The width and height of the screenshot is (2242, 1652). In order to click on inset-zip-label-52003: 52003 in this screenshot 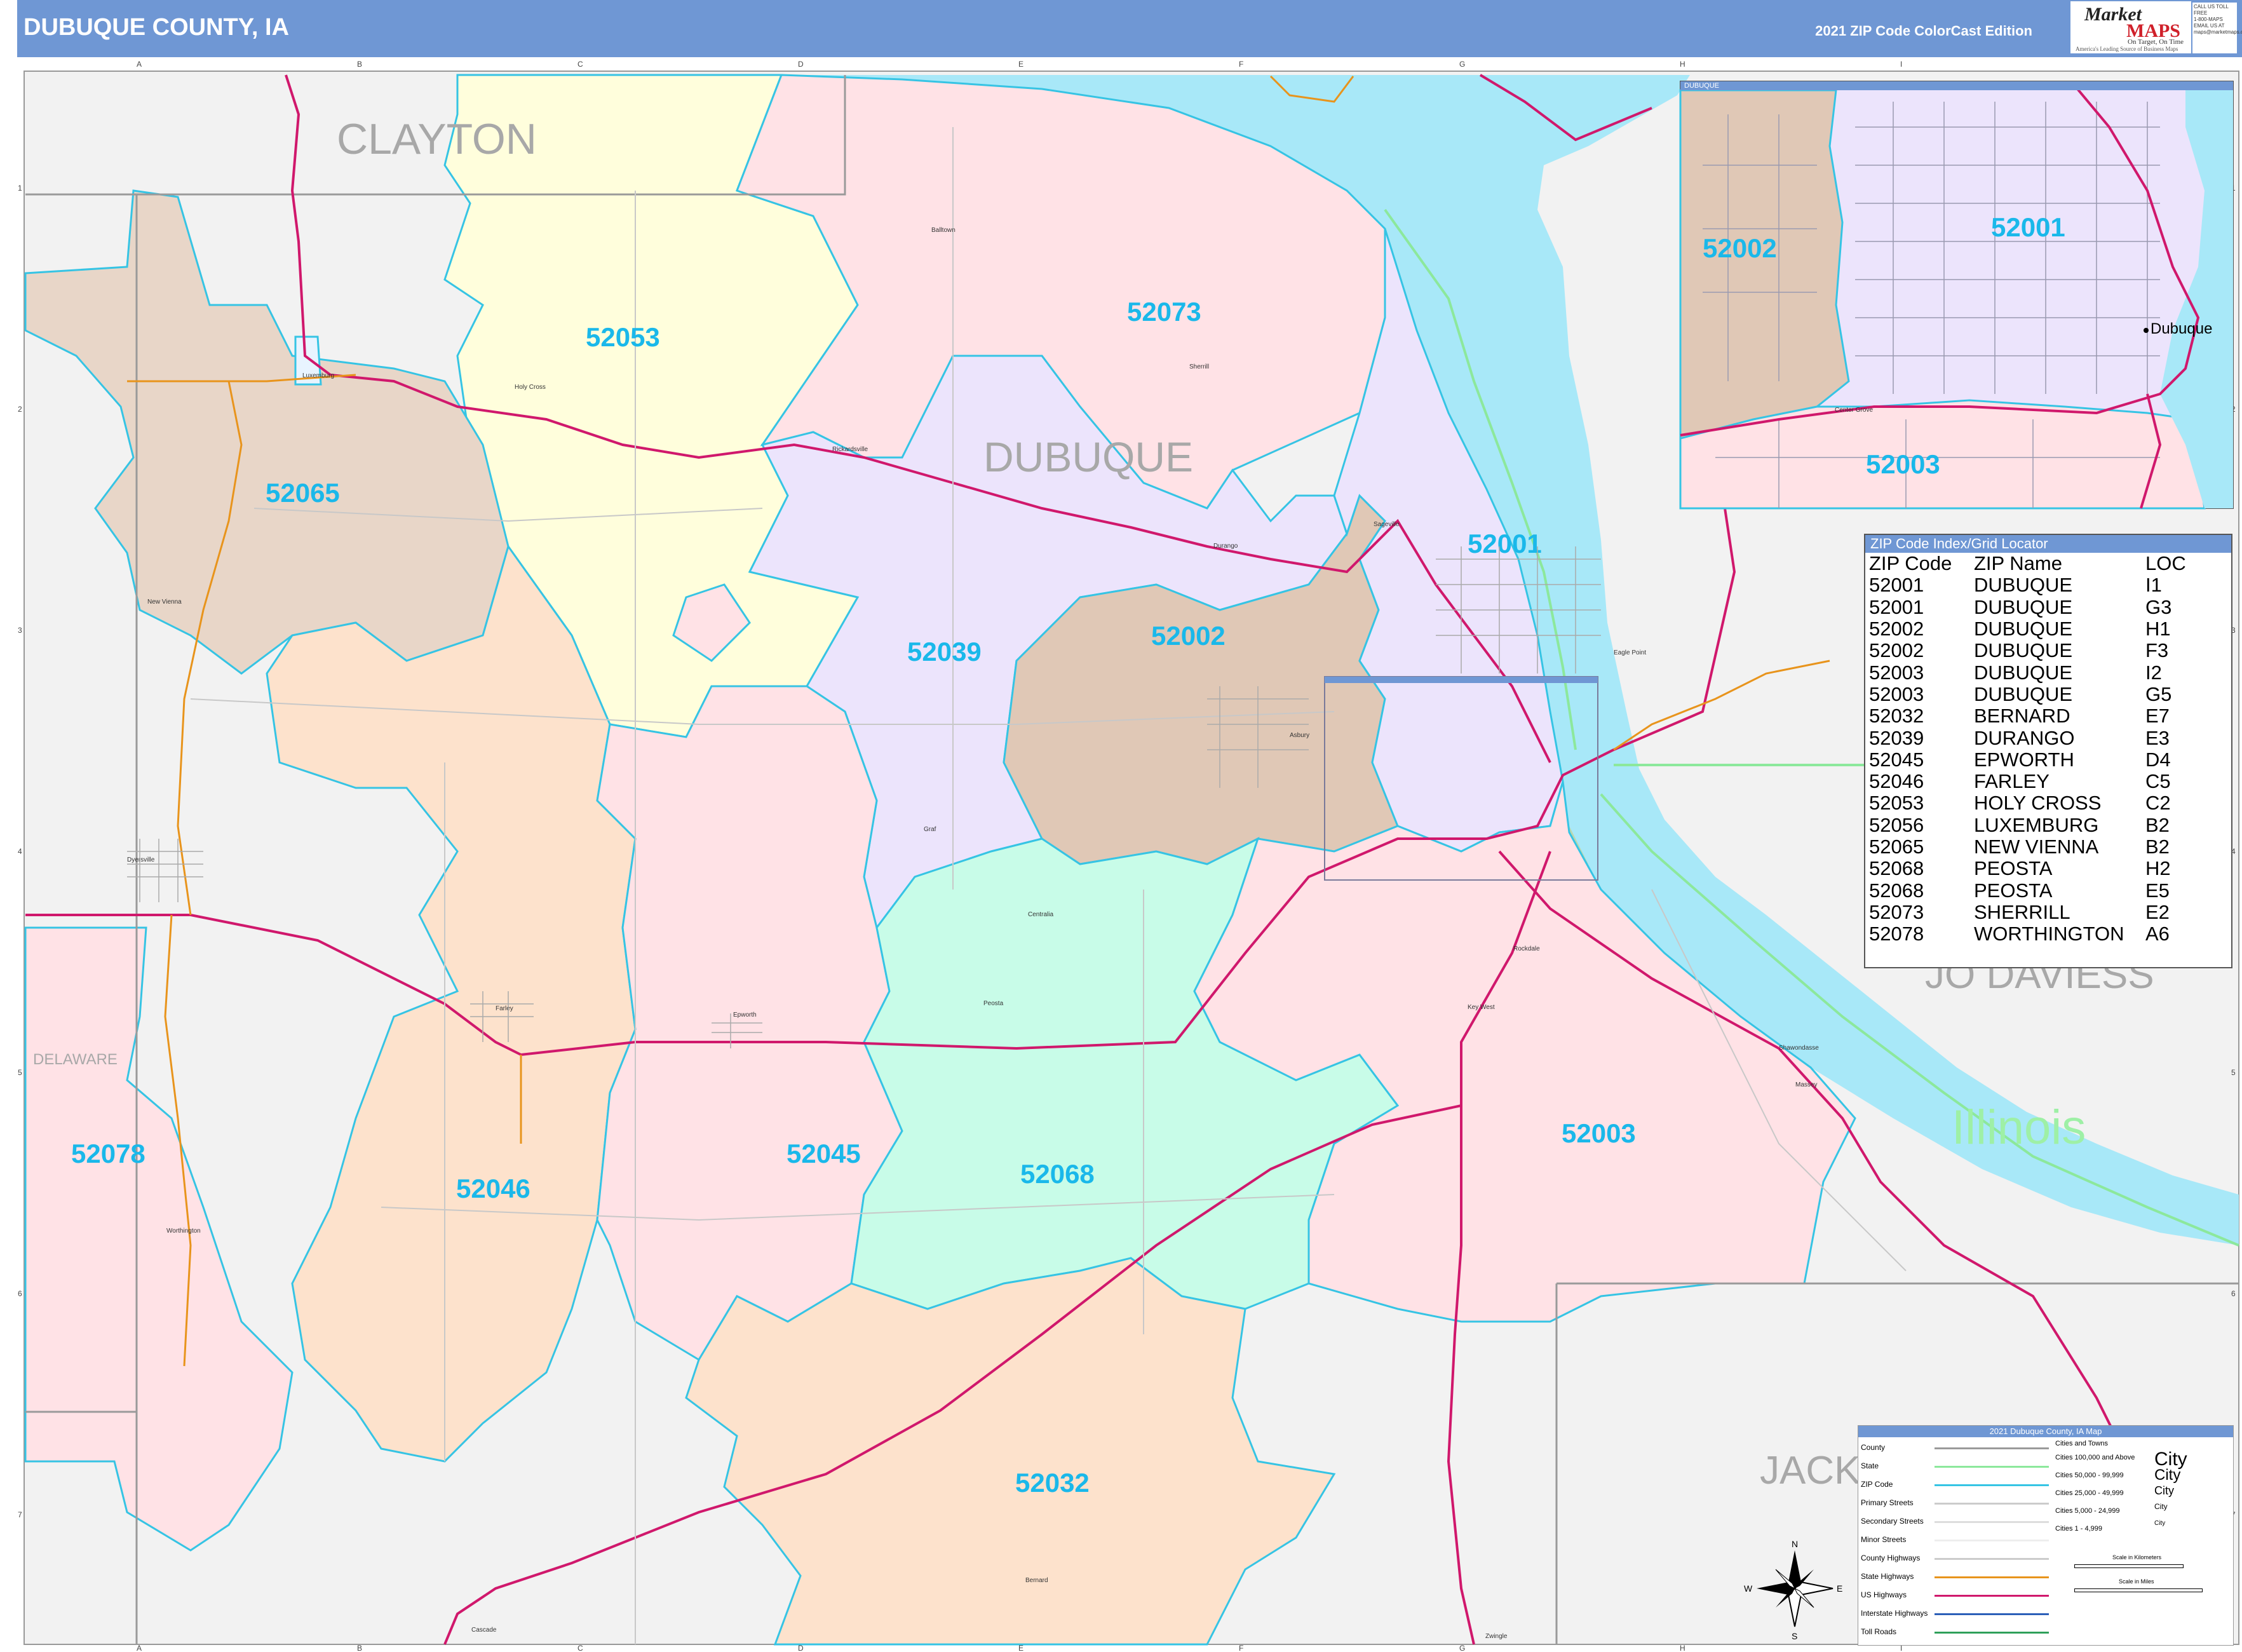, I will do `click(1903, 464)`.